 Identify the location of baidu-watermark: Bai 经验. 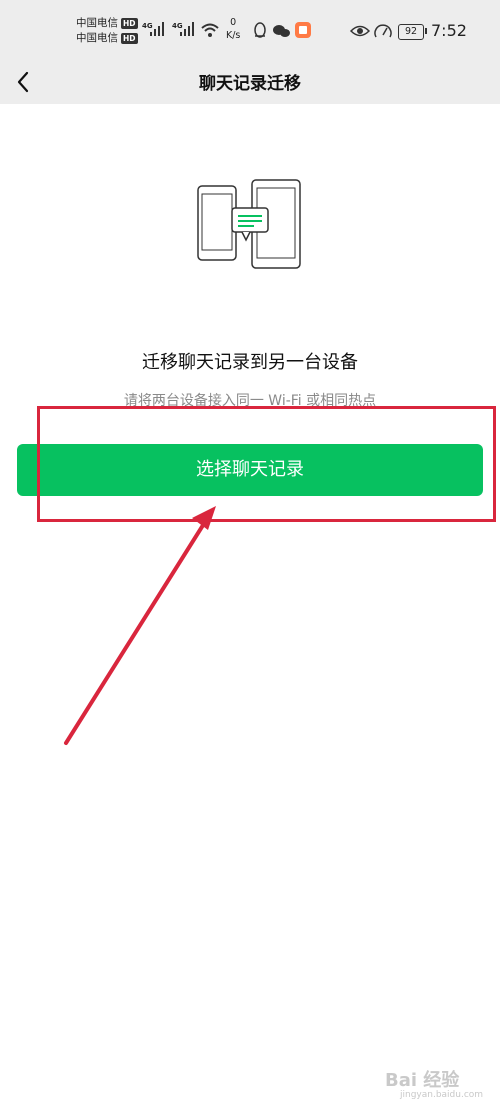
(422, 1080).